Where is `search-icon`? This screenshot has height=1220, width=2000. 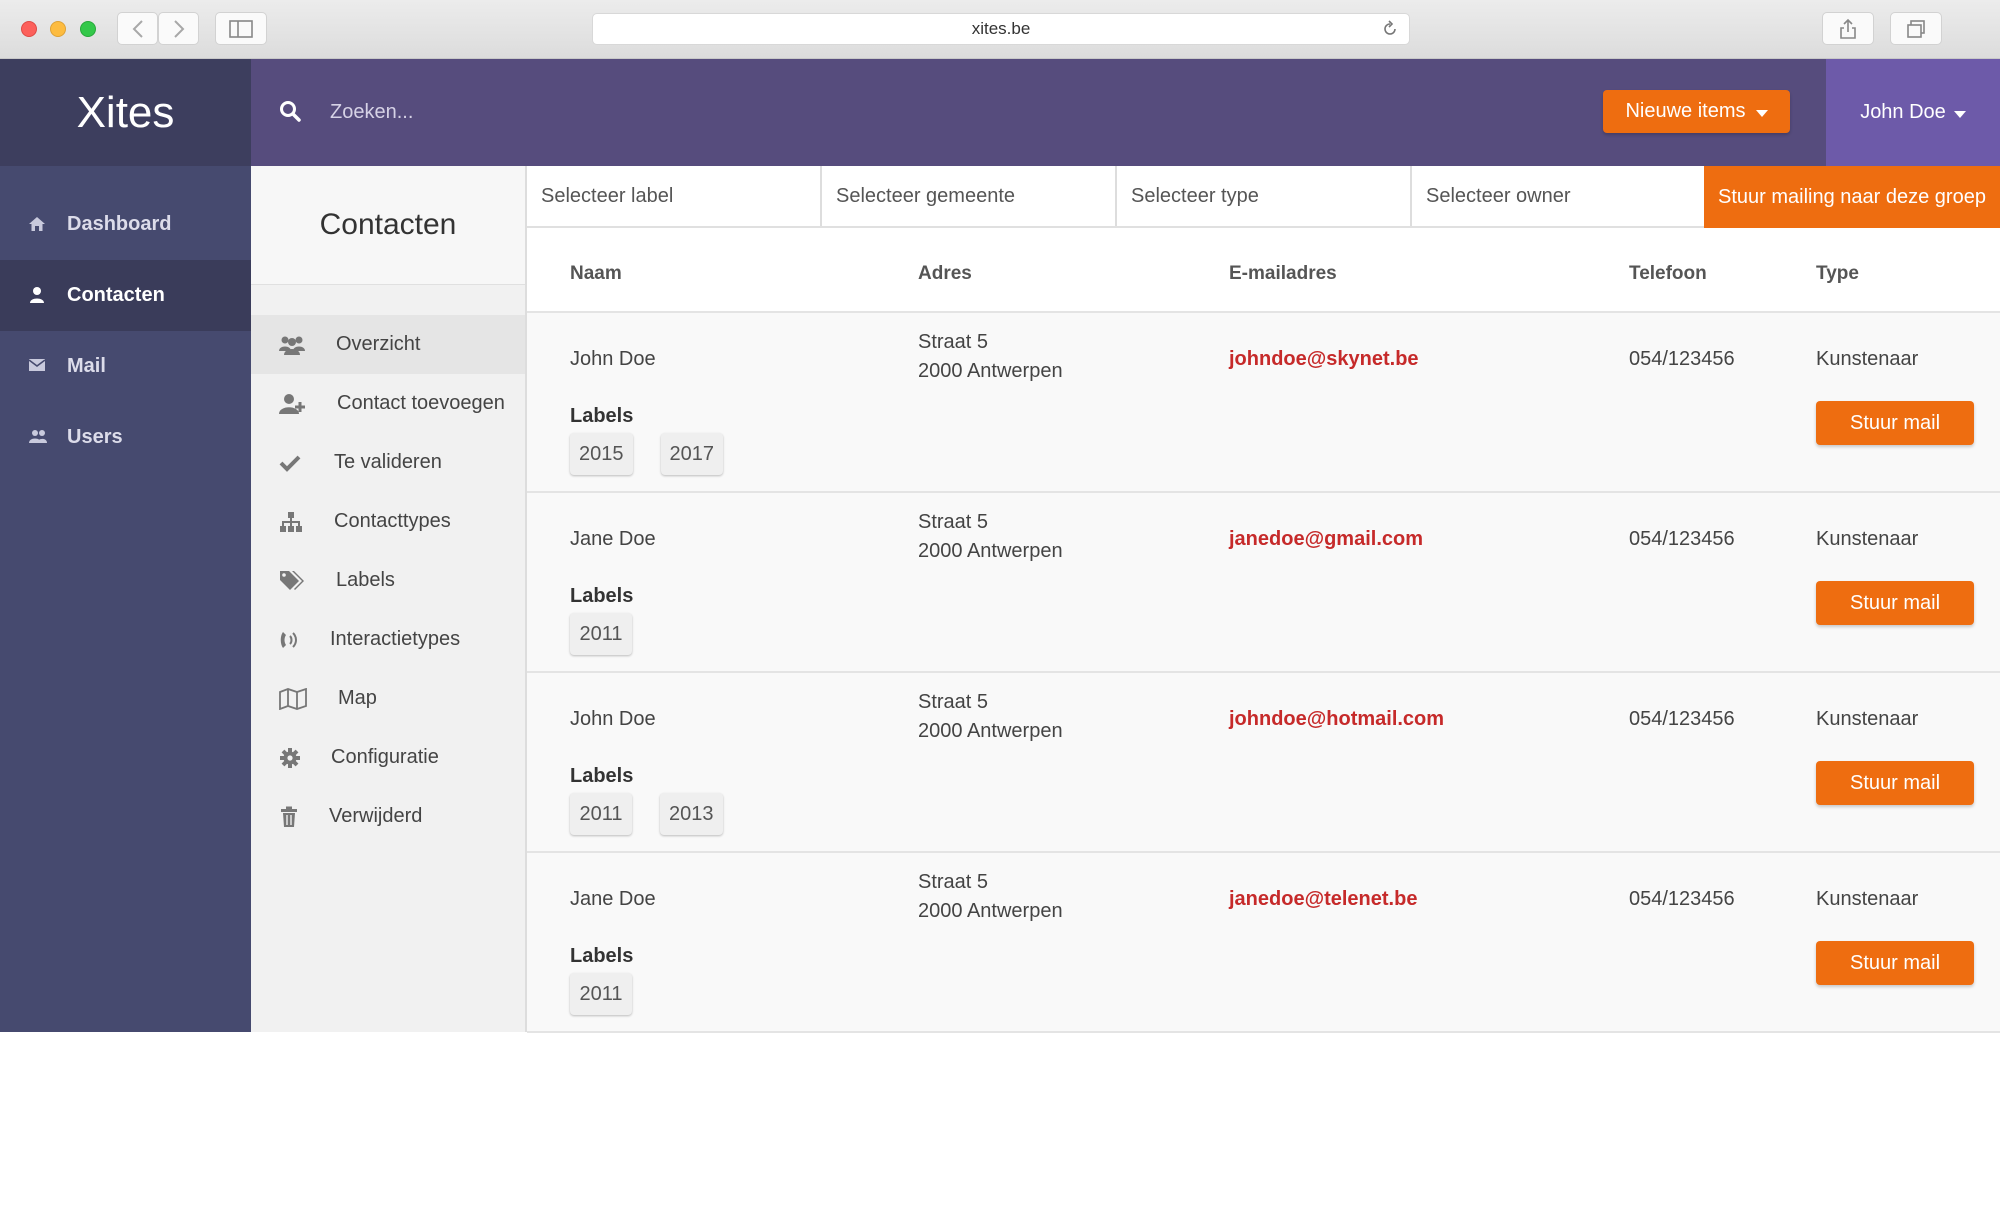 search-icon is located at coordinates (290, 111).